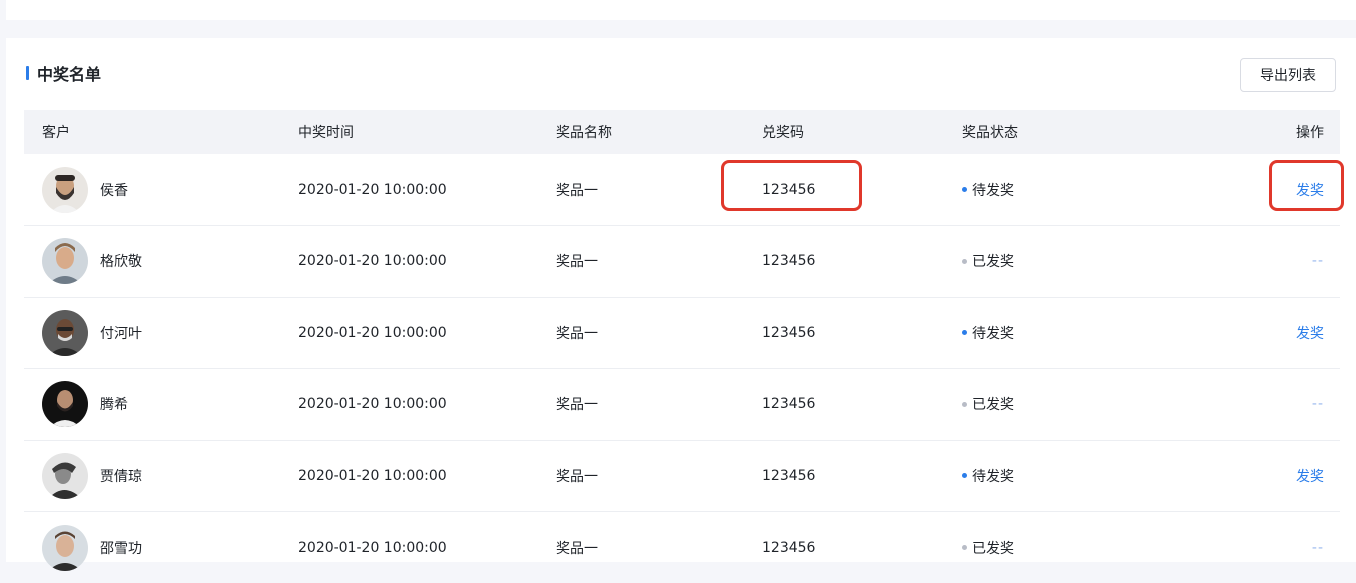  I want to click on customer-name: 腾希, so click(114, 404).